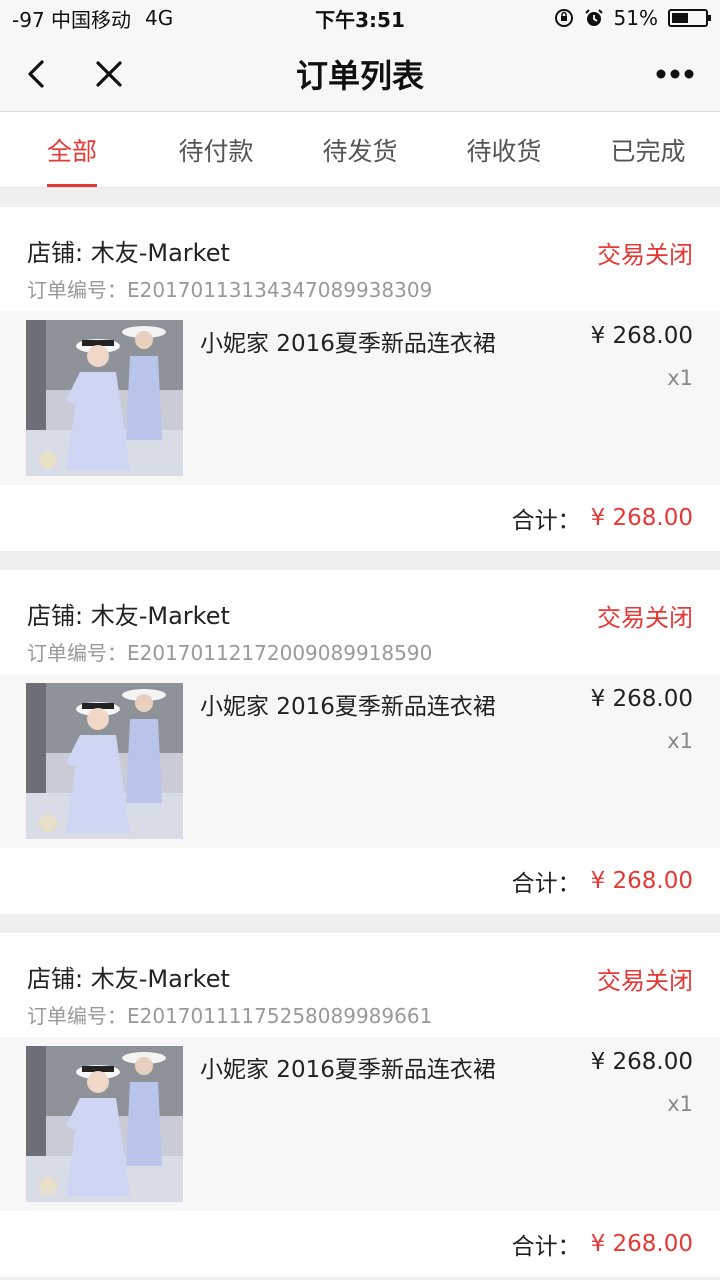  I want to click on order-number: 订单编号：E20170111175258089989661, so click(230, 1016).